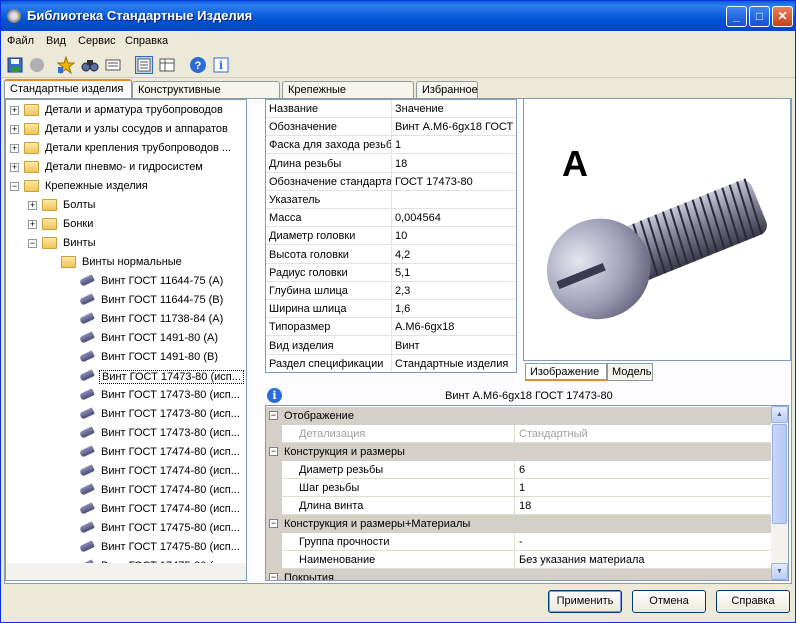 The height and width of the screenshot is (623, 796). Describe the element at coordinates (518, 488) in the screenshot. I see `grid-property: Шаг резьбы 1` at that location.